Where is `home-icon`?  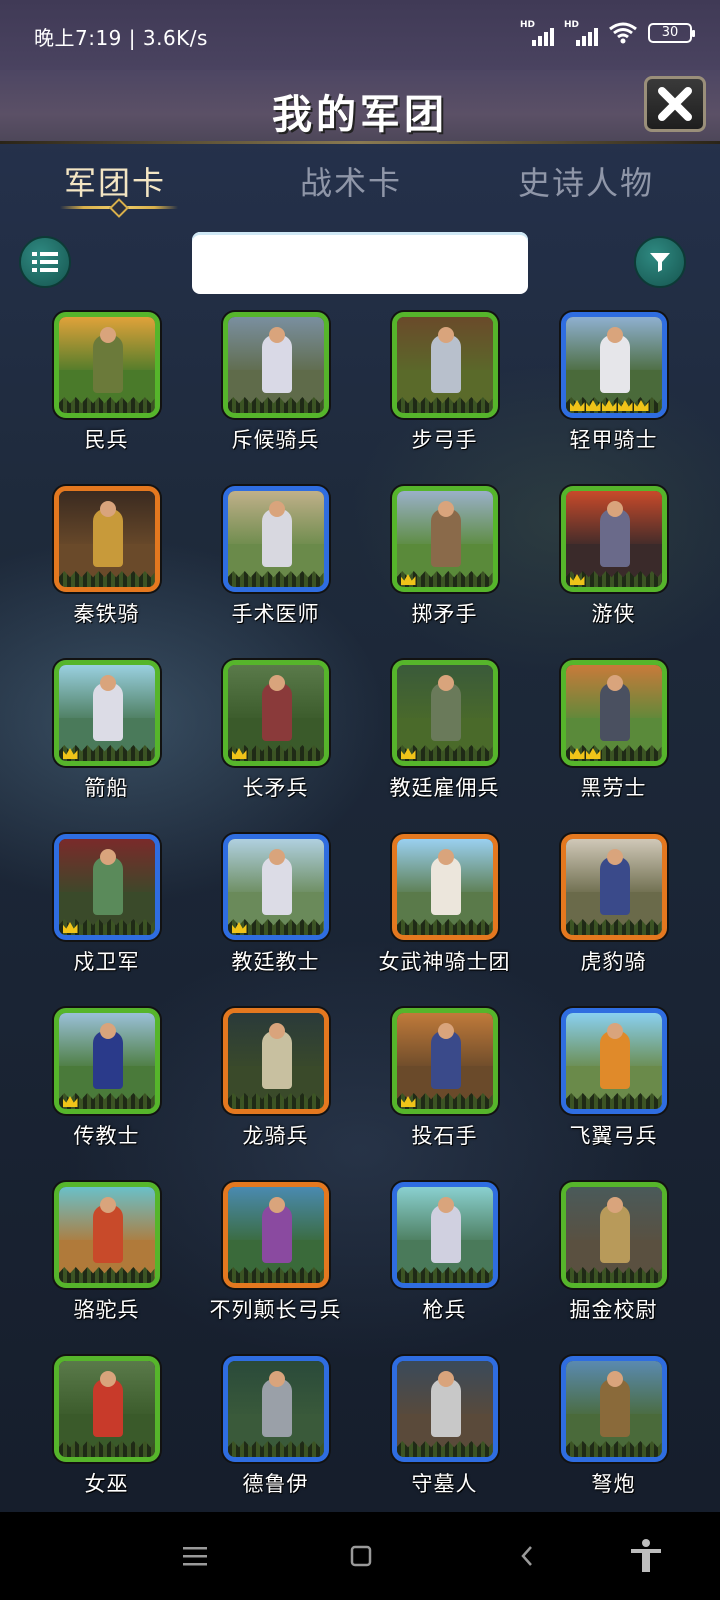
home-icon is located at coordinates (361, 1556).